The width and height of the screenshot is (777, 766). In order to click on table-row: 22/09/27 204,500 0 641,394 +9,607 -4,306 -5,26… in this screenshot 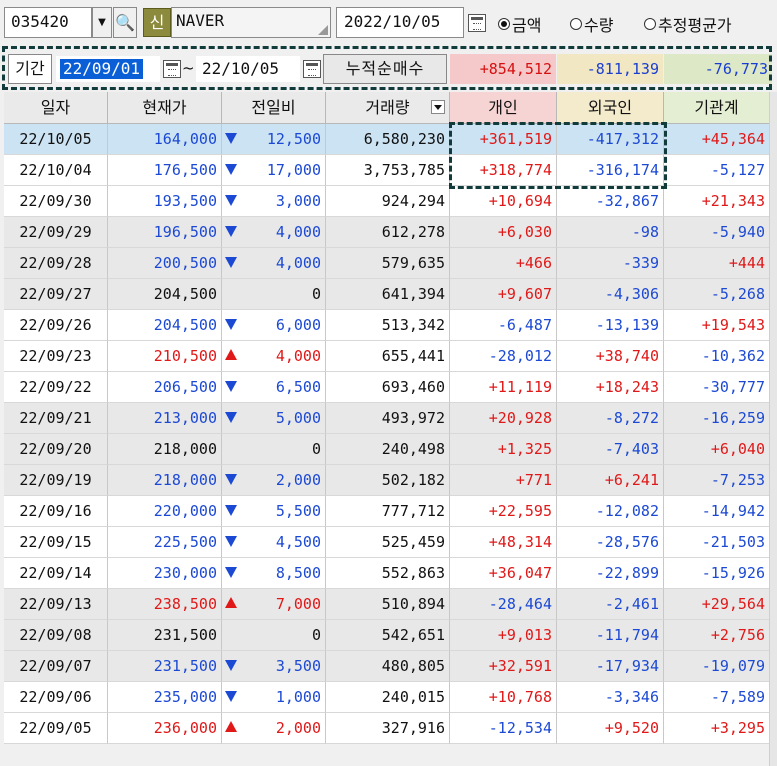, I will do `click(387, 294)`.